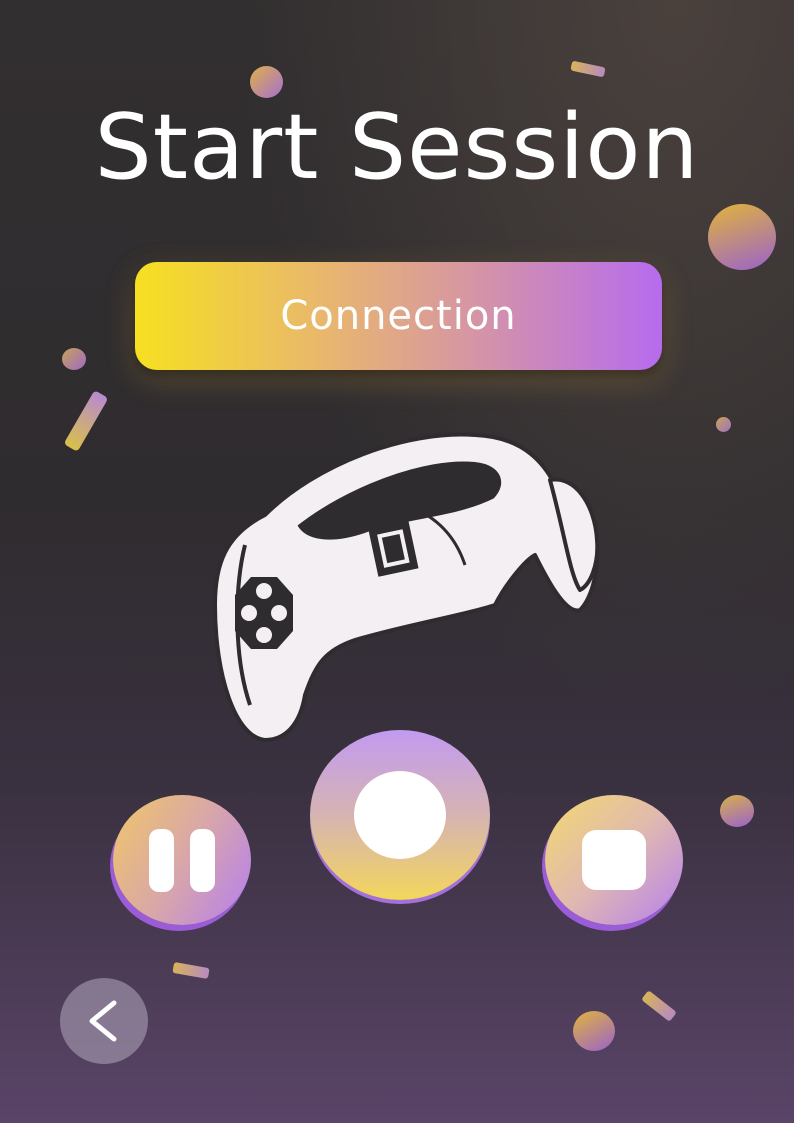 Image resolution: width=794 pixels, height=1123 pixels. I want to click on record-button, so click(400, 815).